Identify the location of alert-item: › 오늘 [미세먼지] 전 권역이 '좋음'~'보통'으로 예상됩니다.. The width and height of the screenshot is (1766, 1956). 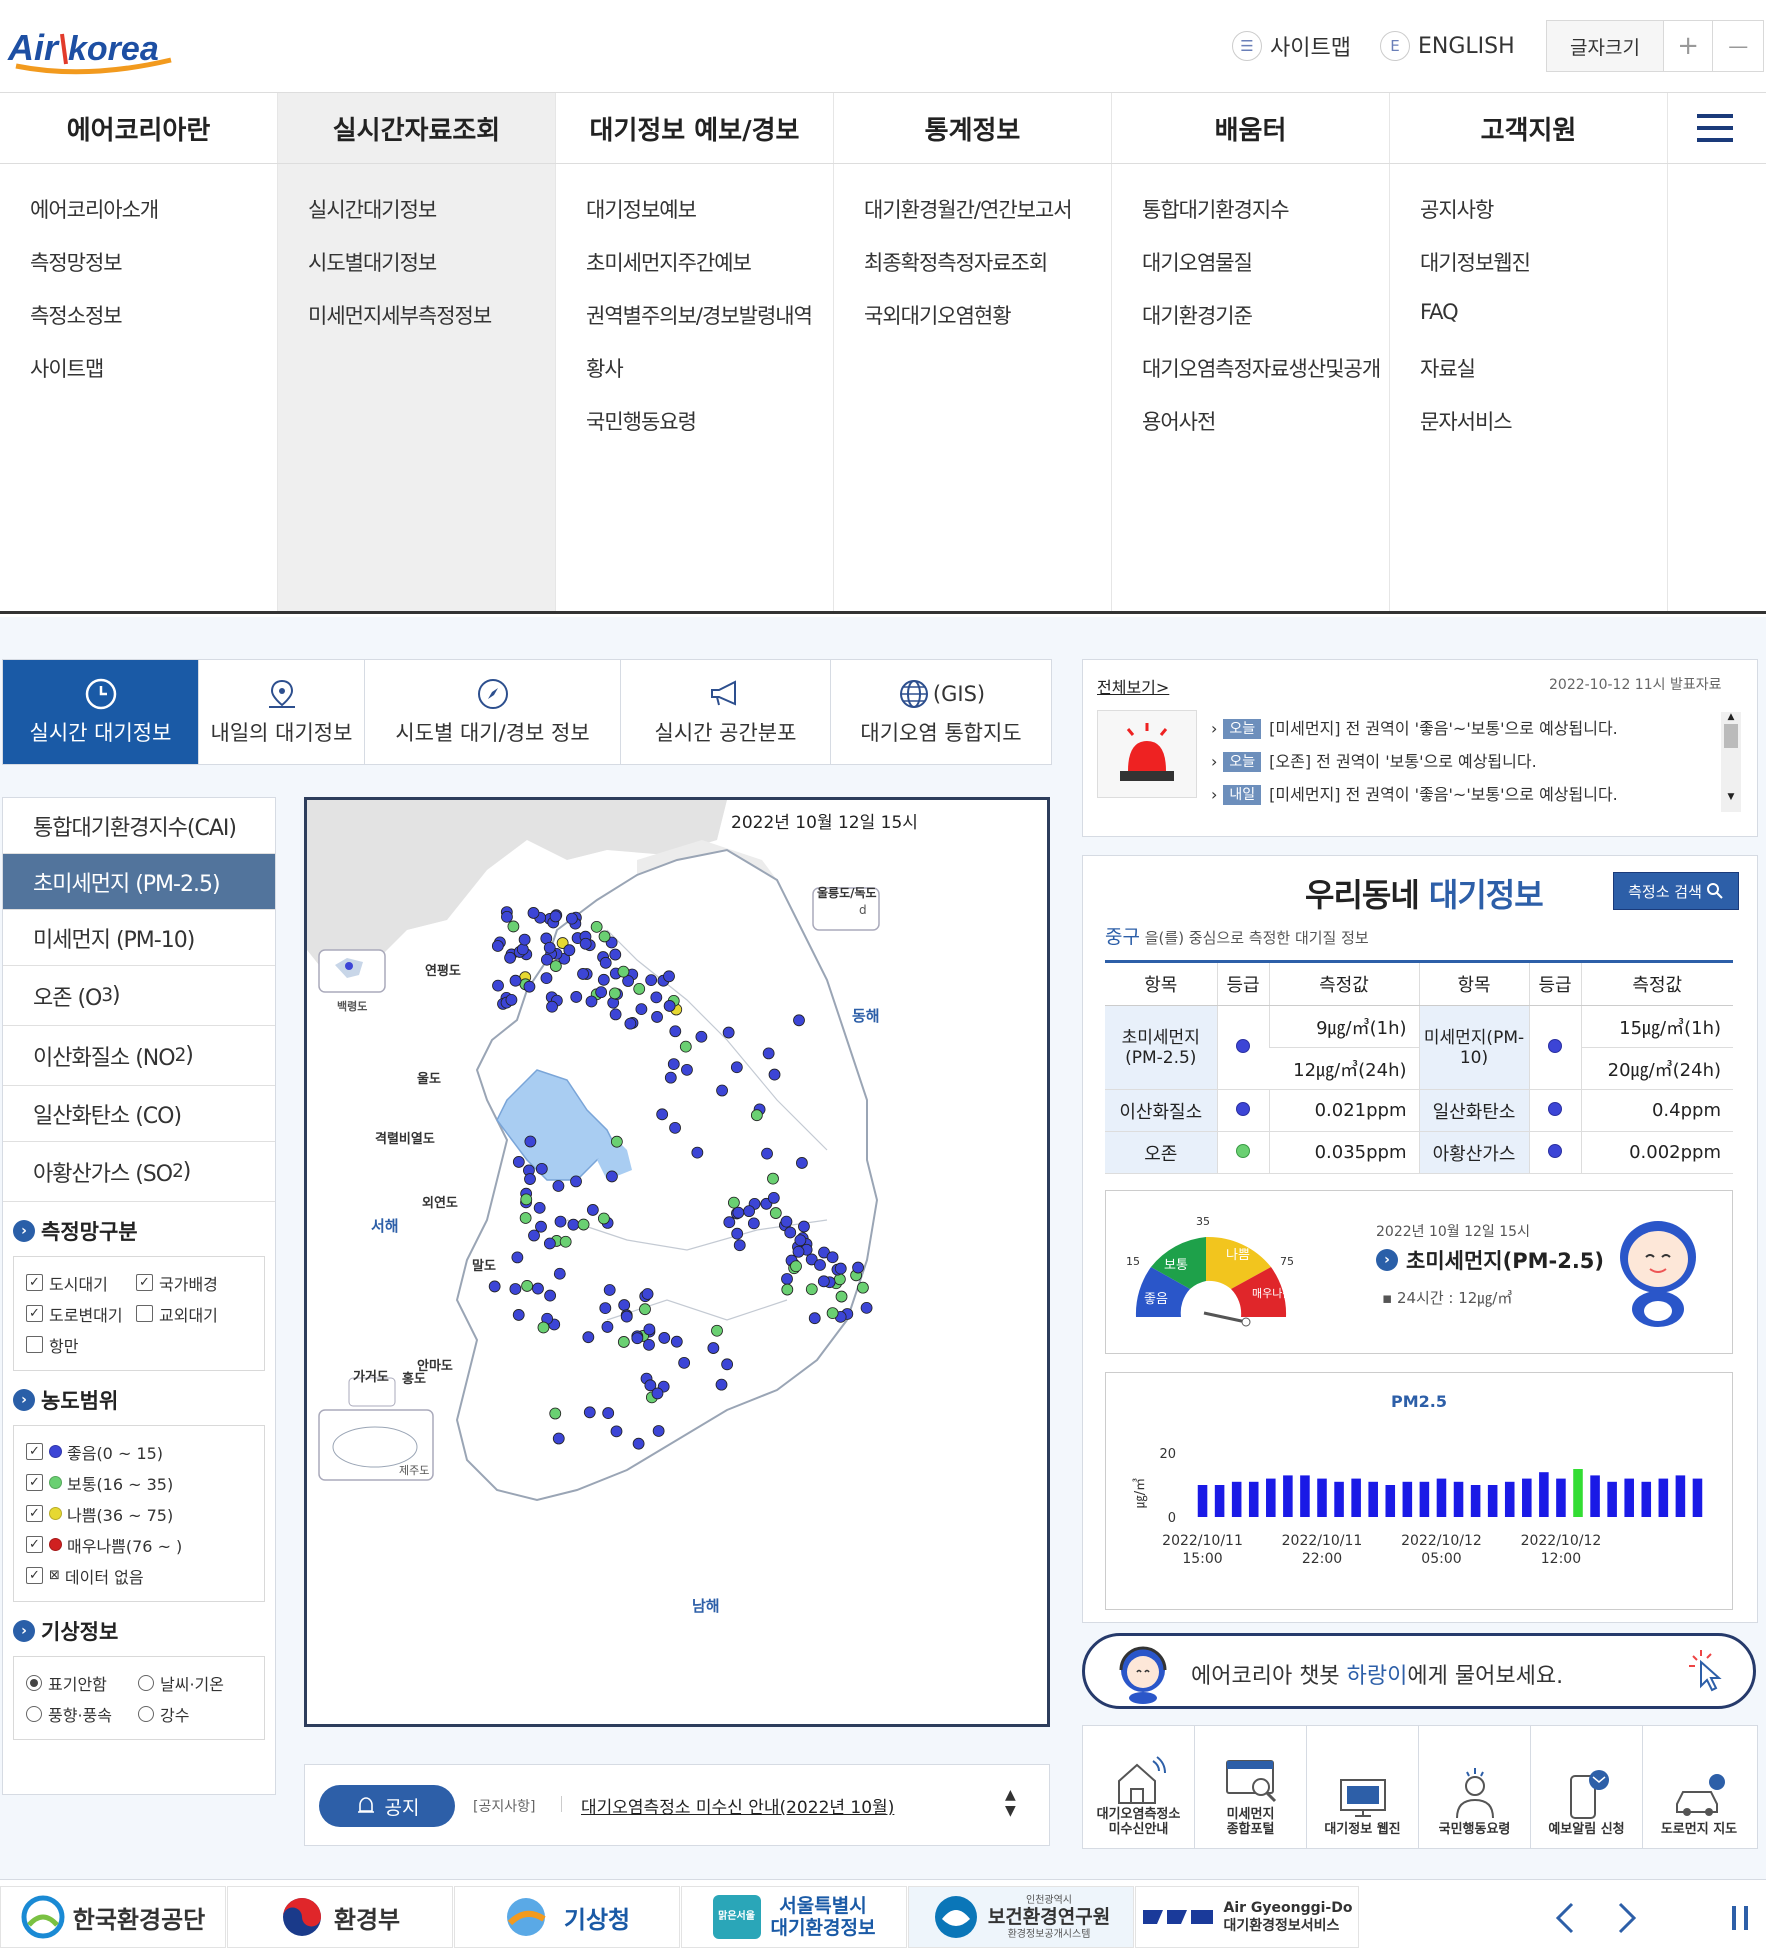
(1466, 728).